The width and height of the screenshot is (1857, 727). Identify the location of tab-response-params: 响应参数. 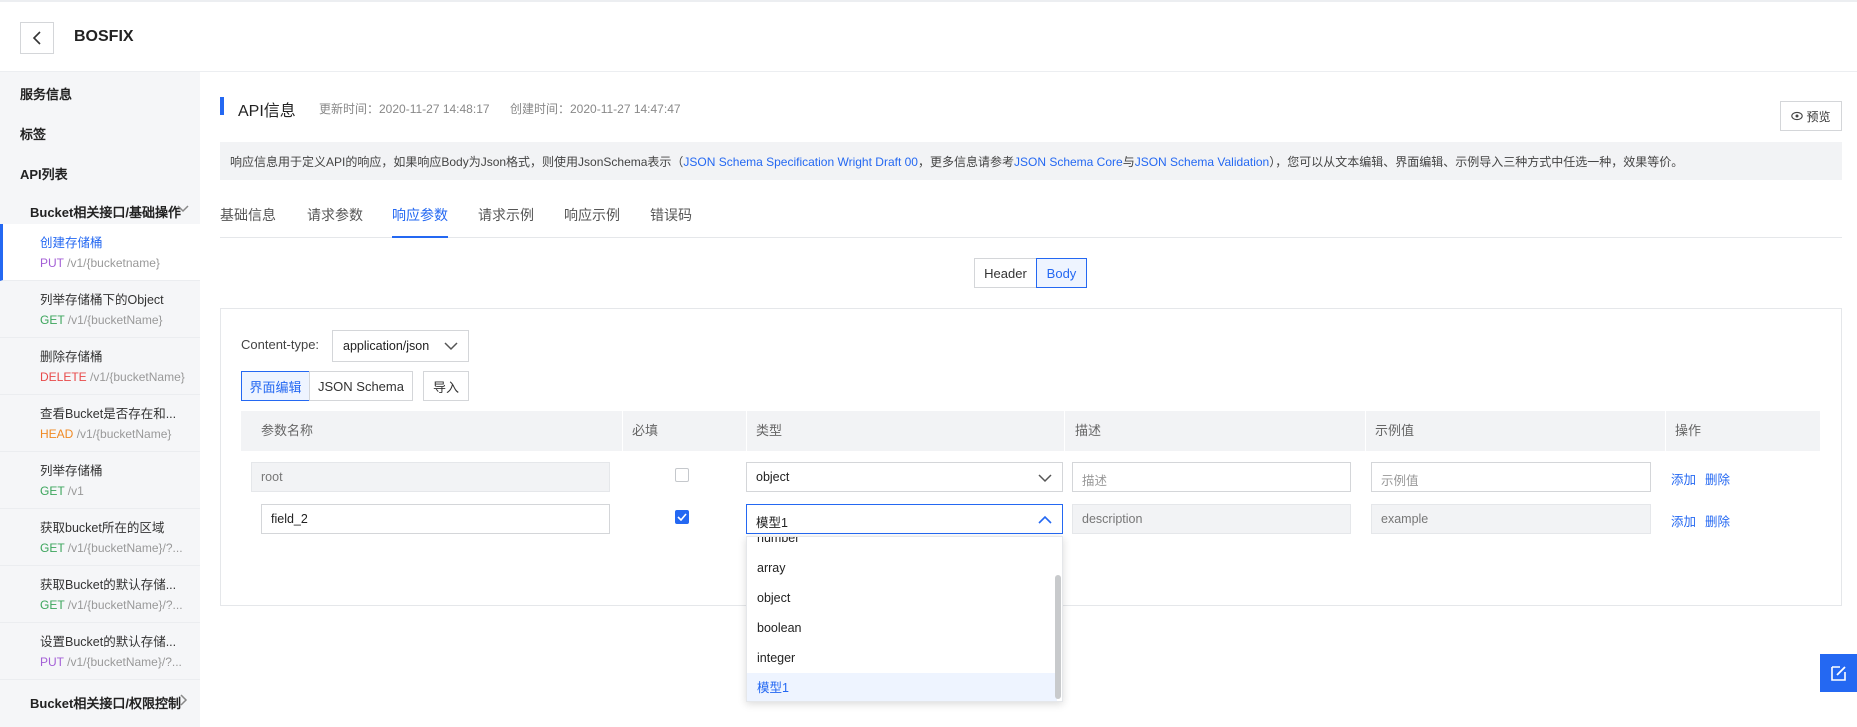
(420, 221).